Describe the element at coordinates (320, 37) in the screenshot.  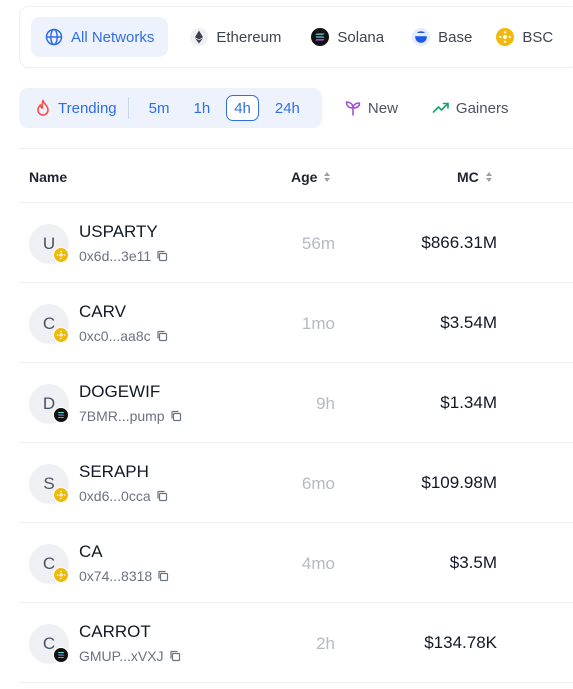
I see `solana-icon` at that location.